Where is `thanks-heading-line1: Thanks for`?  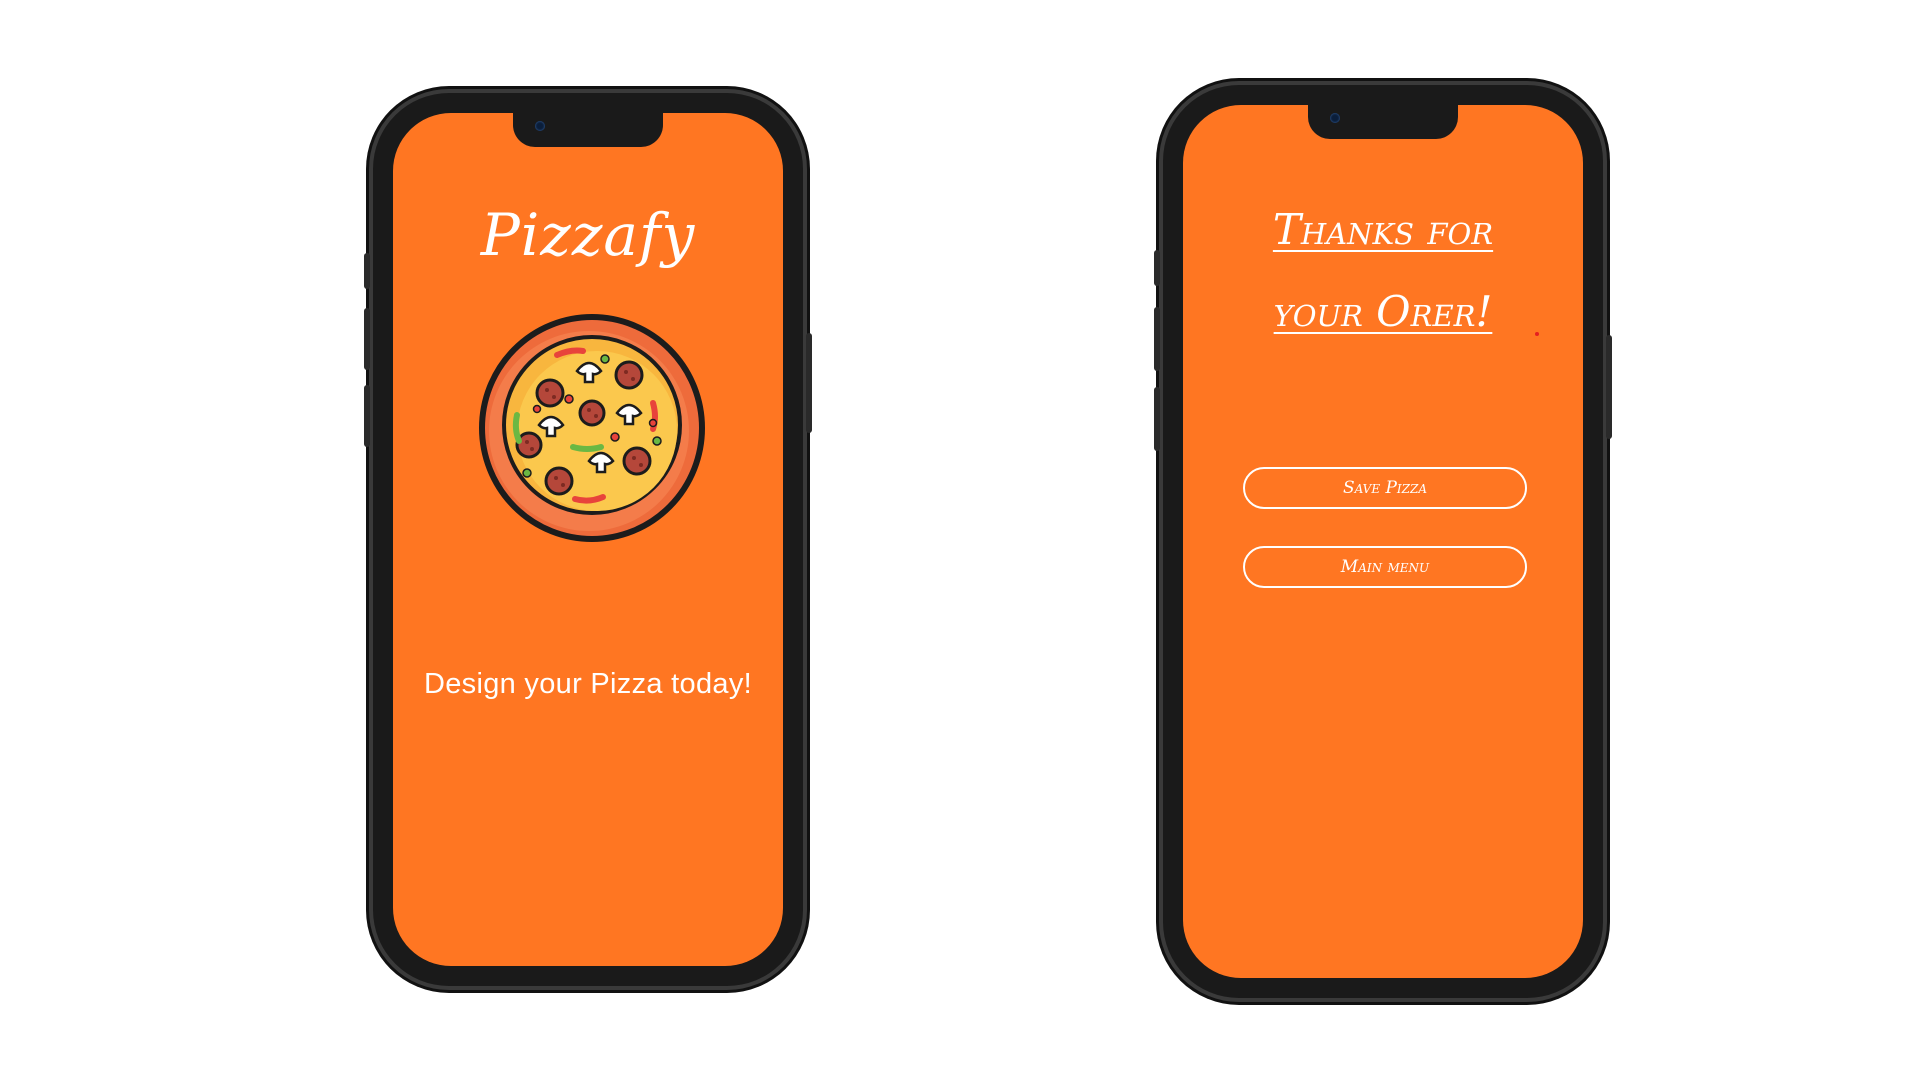 thanks-heading-line1: Thanks for is located at coordinates (1383, 229).